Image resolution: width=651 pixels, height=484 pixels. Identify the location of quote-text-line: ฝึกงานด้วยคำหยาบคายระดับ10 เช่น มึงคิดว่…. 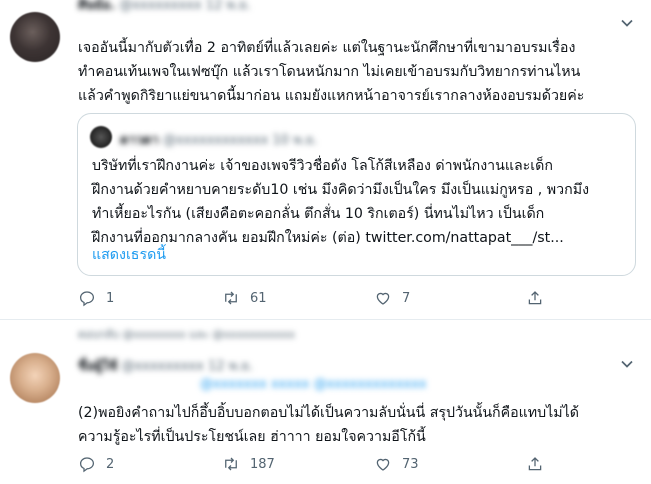
(340, 190).